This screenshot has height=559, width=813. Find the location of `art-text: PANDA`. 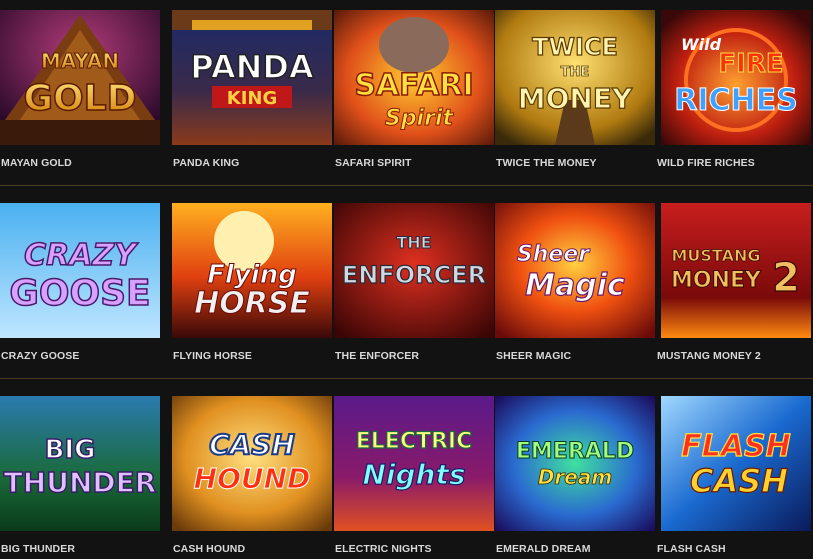

art-text: PANDA is located at coordinates (252, 67).